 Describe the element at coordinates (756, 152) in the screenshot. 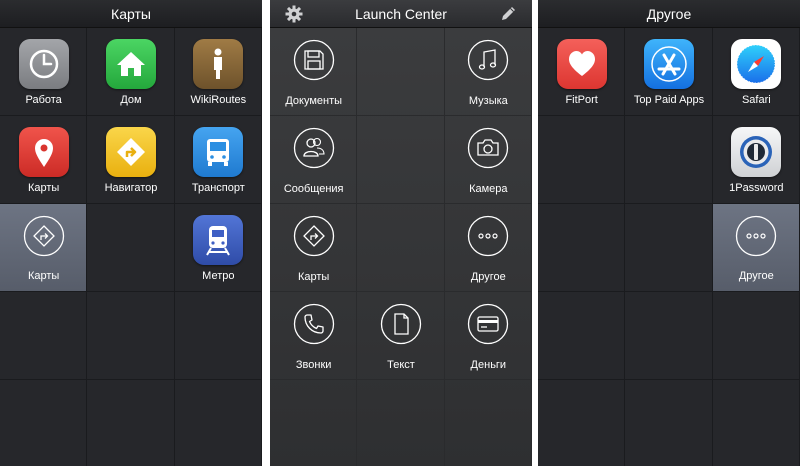

I see `keyhole-icon` at that location.